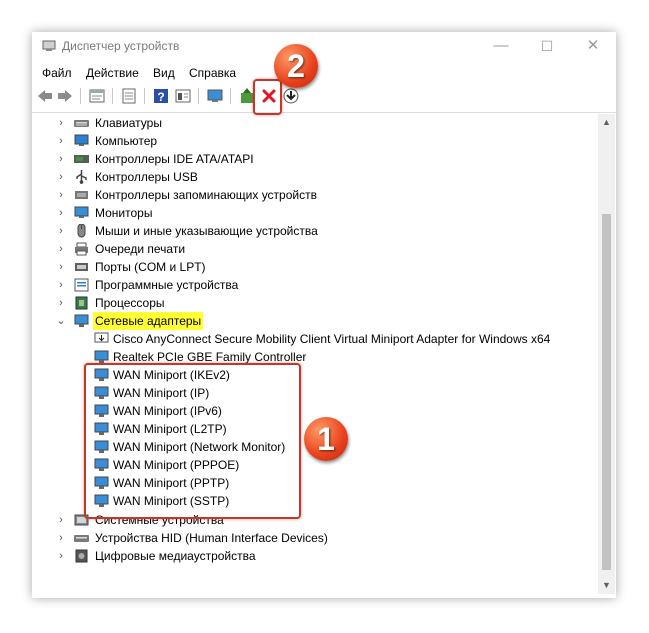  Describe the element at coordinates (49, 45) in the screenshot. I see `device-manager-icon` at that location.